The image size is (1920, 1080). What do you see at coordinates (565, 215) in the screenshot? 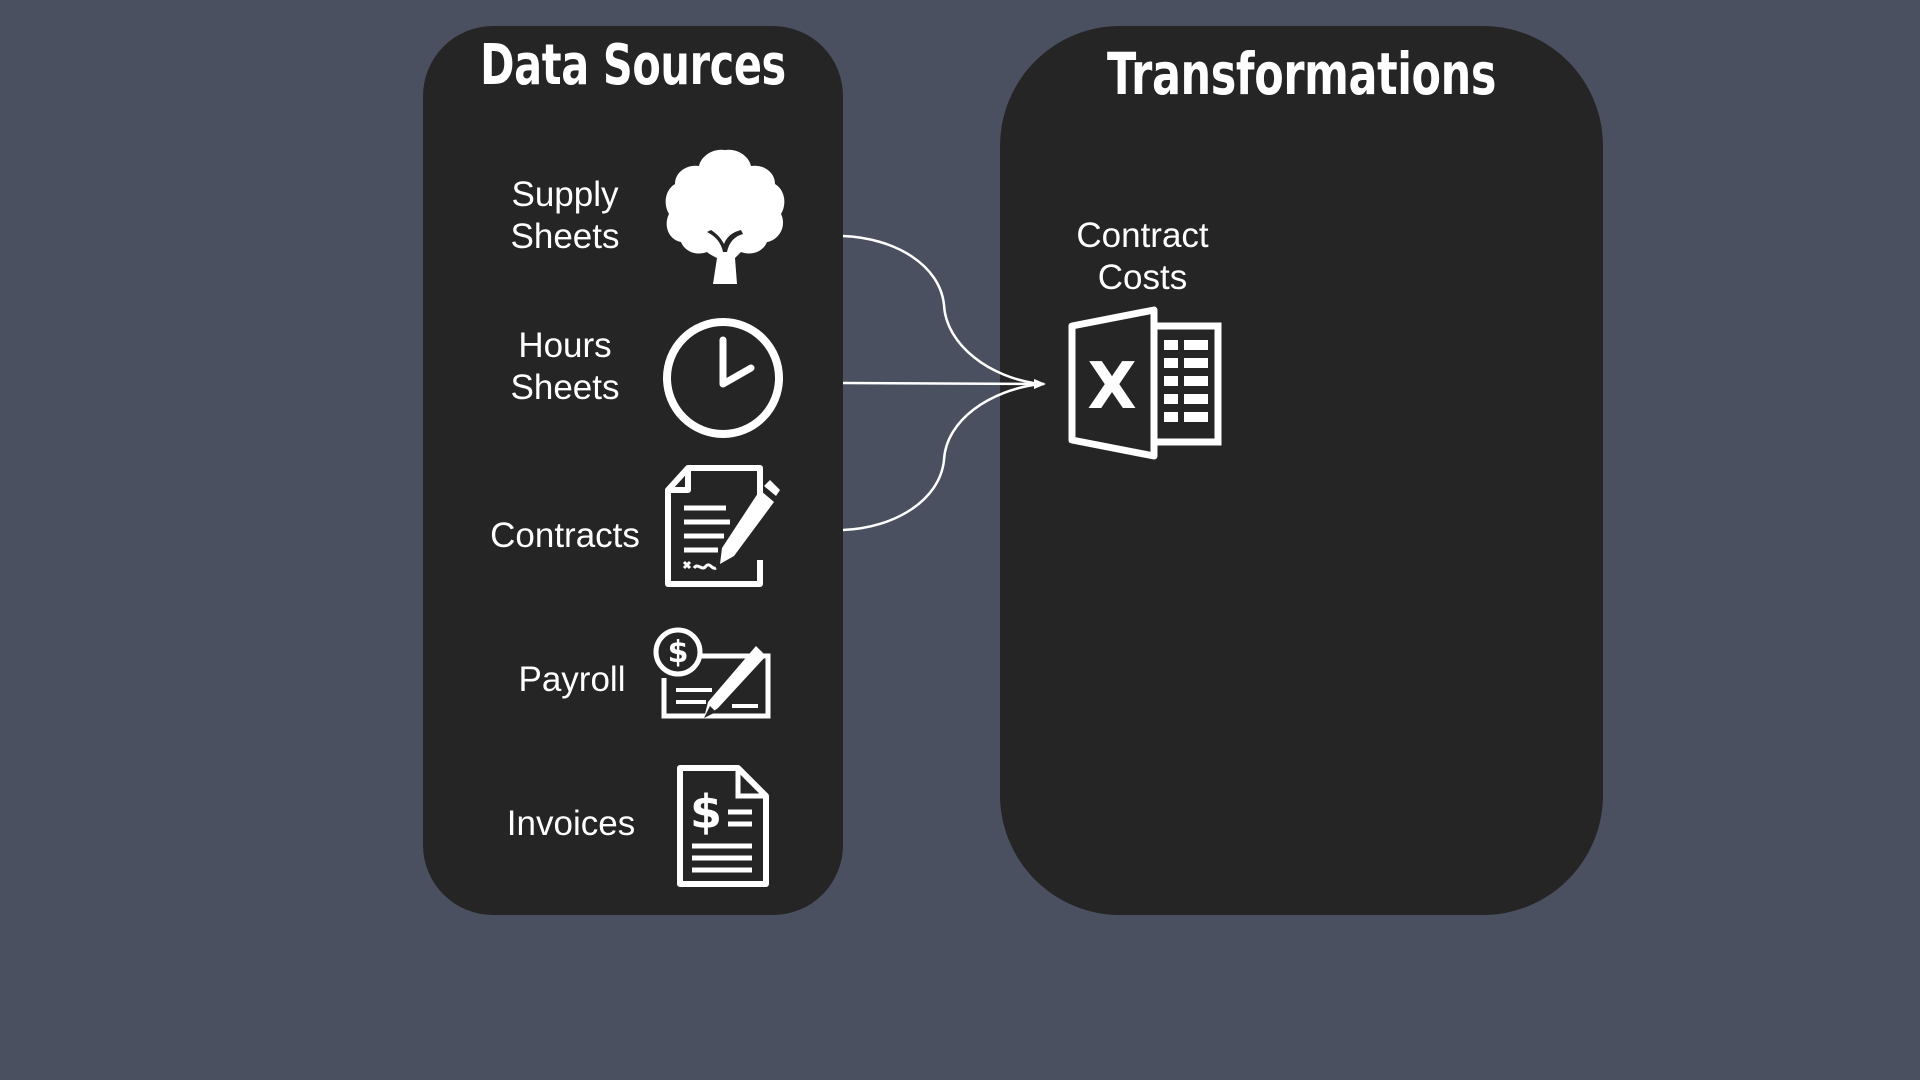
I see `source-label-supply-sheets: Supply Sheets` at bounding box center [565, 215].